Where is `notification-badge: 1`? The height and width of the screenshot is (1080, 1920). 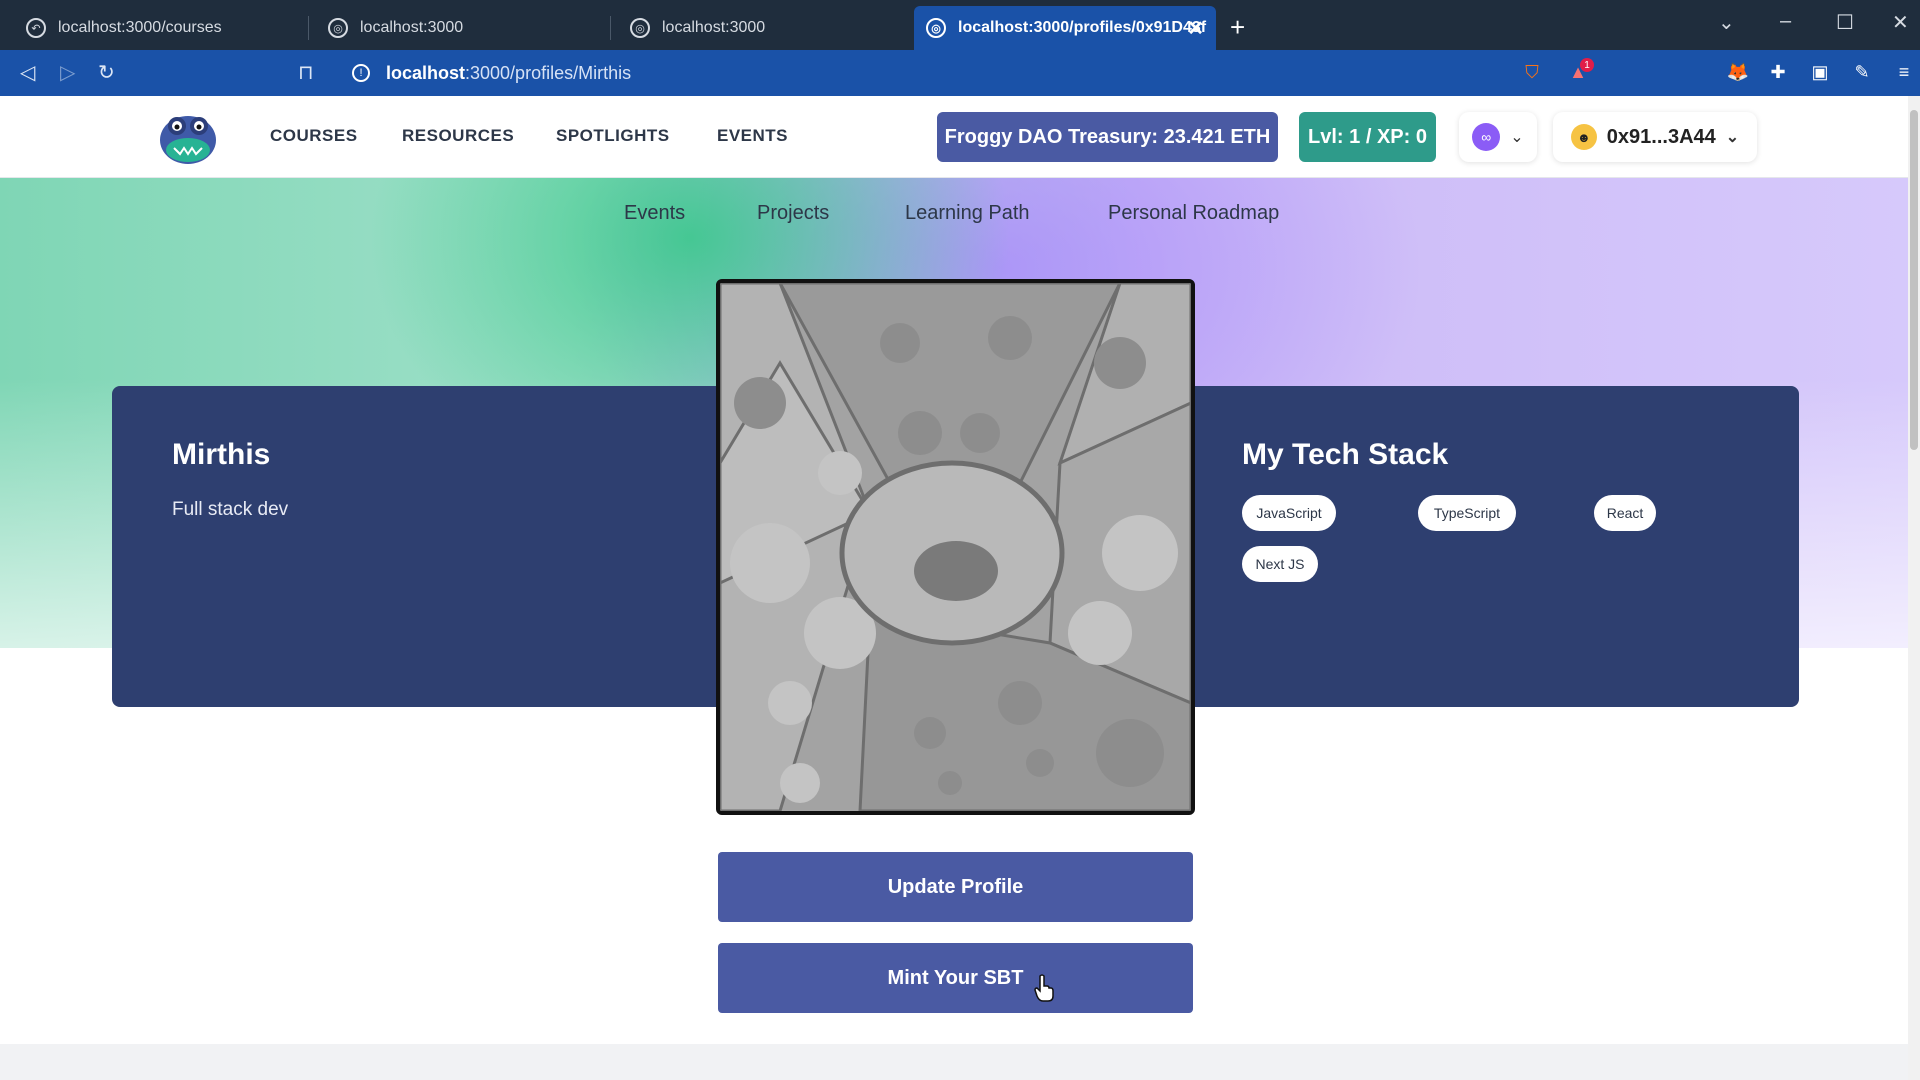 notification-badge: 1 is located at coordinates (1587, 65).